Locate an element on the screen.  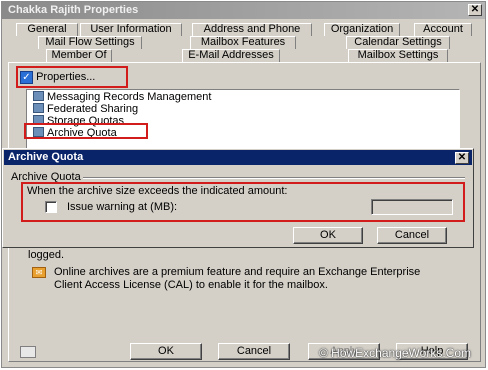
properties-page-icon is located at coordinates (28, 352).